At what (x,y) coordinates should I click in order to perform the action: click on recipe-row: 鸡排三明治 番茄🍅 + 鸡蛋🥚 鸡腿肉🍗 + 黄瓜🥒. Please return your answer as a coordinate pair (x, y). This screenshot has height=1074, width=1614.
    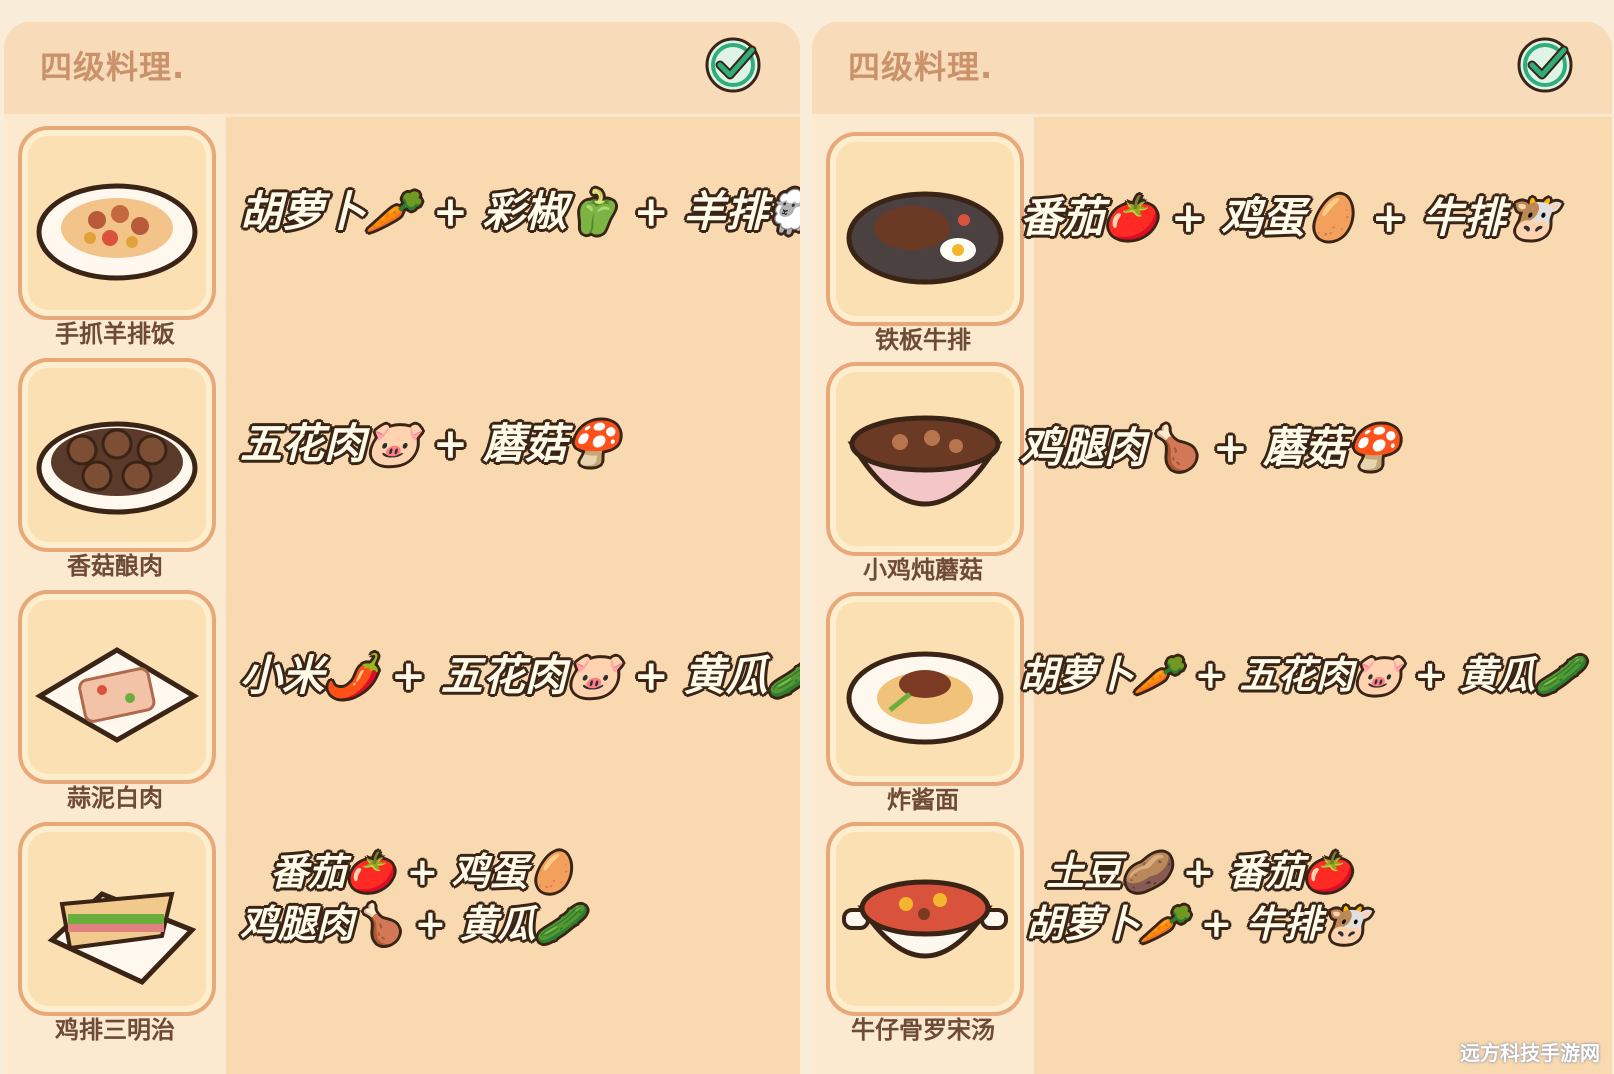
    Looking at the image, I should click on (402, 930).